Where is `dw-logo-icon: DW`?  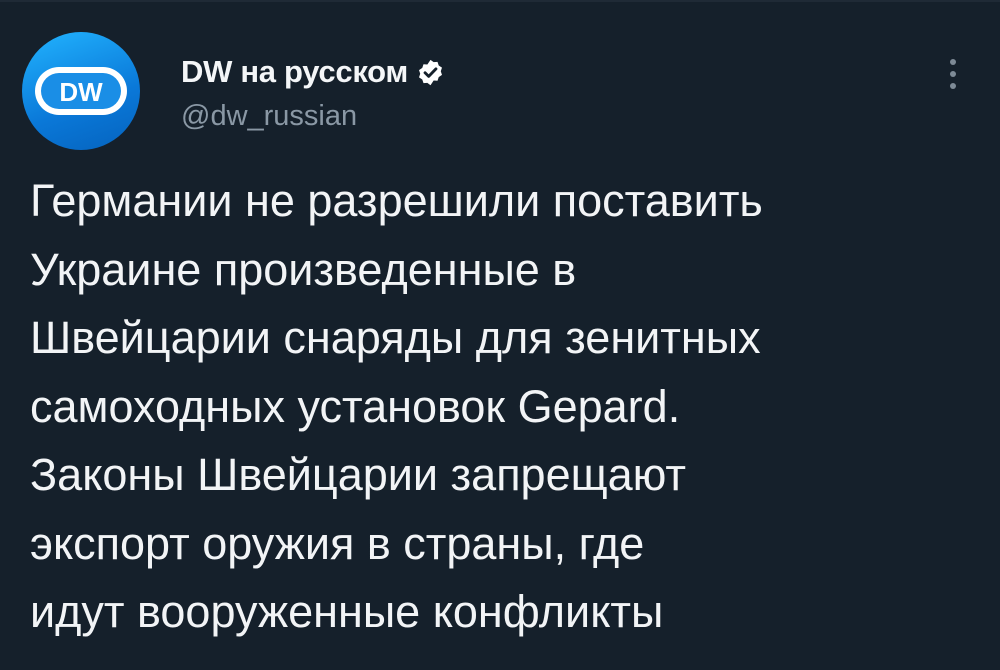
dw-logo-icon: DW is located at coordinates (81, 91).